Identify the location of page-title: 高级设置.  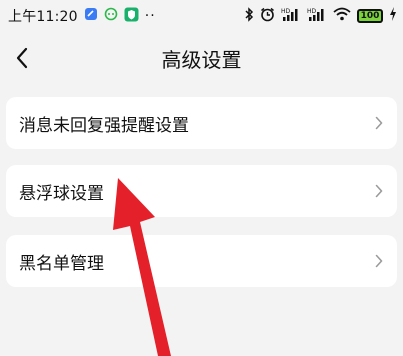
(201, 59).